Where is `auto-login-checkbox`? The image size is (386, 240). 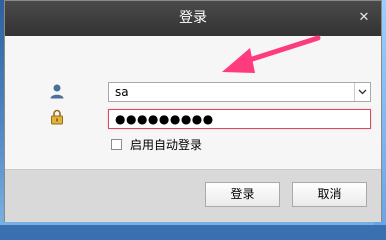 auto-login-checkbox is located at coordinates (116, 144).